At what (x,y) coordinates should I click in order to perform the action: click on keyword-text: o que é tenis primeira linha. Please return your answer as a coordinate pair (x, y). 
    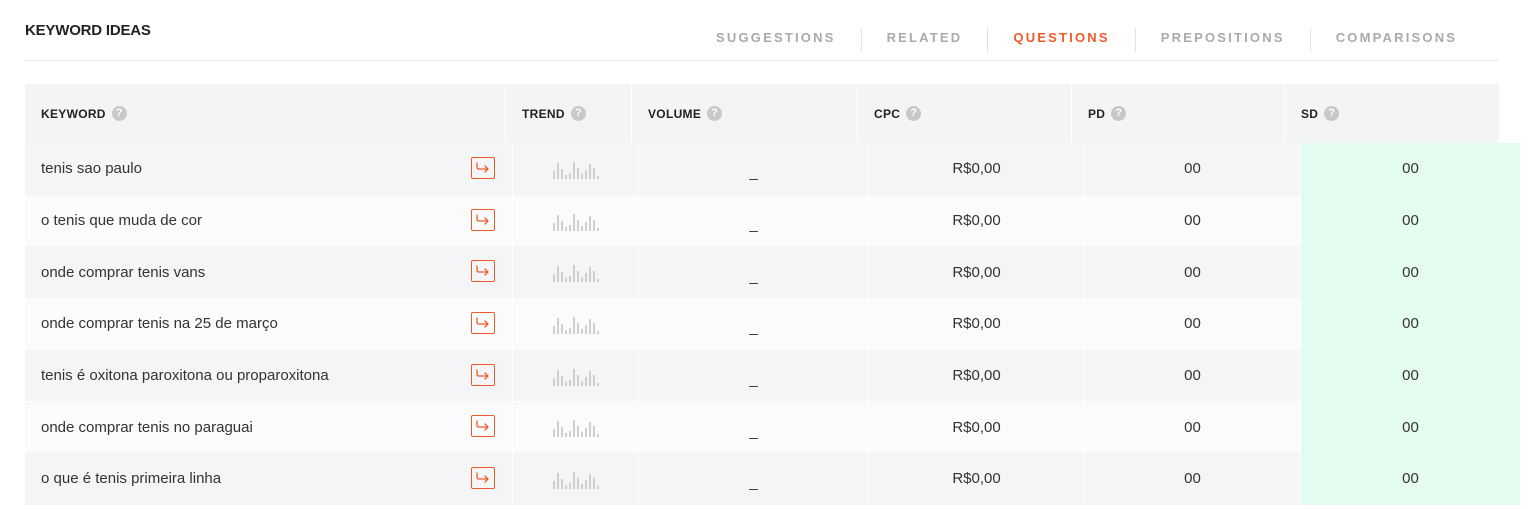
    Looking at the image, I should click on (131, 478).